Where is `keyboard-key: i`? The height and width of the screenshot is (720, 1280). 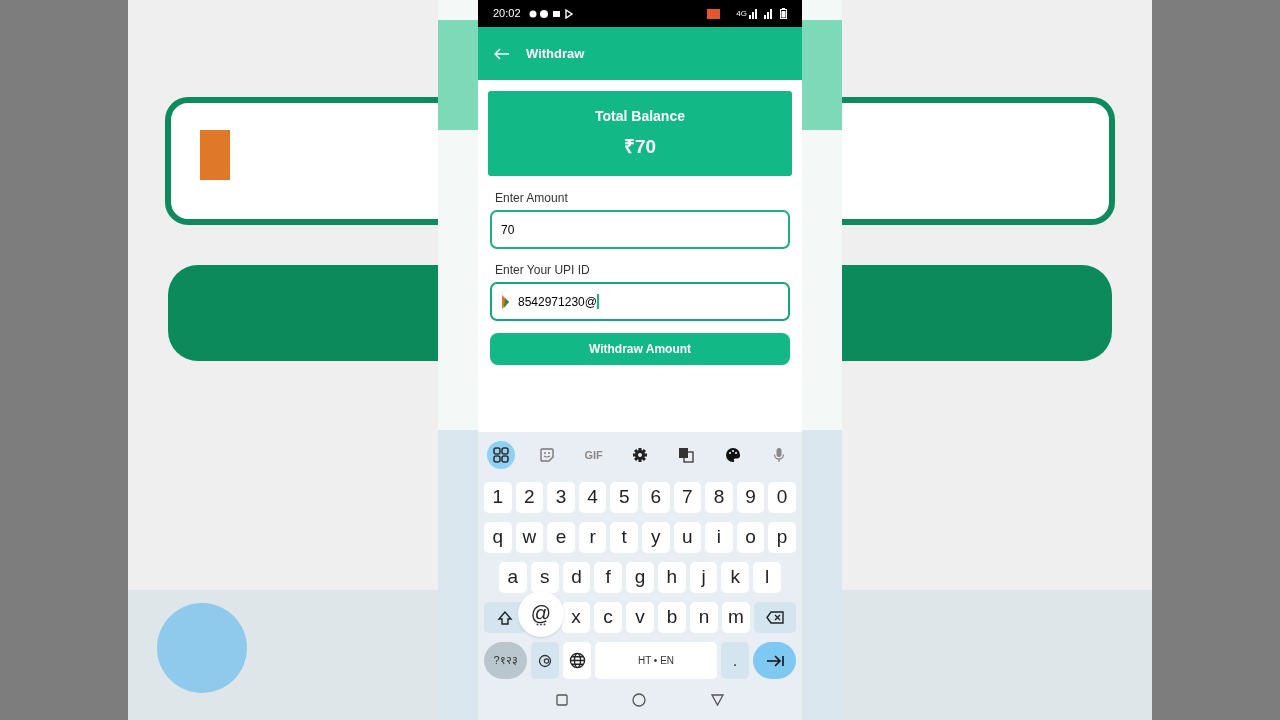
keyboard-key: i is located at coordinates (719, 537).